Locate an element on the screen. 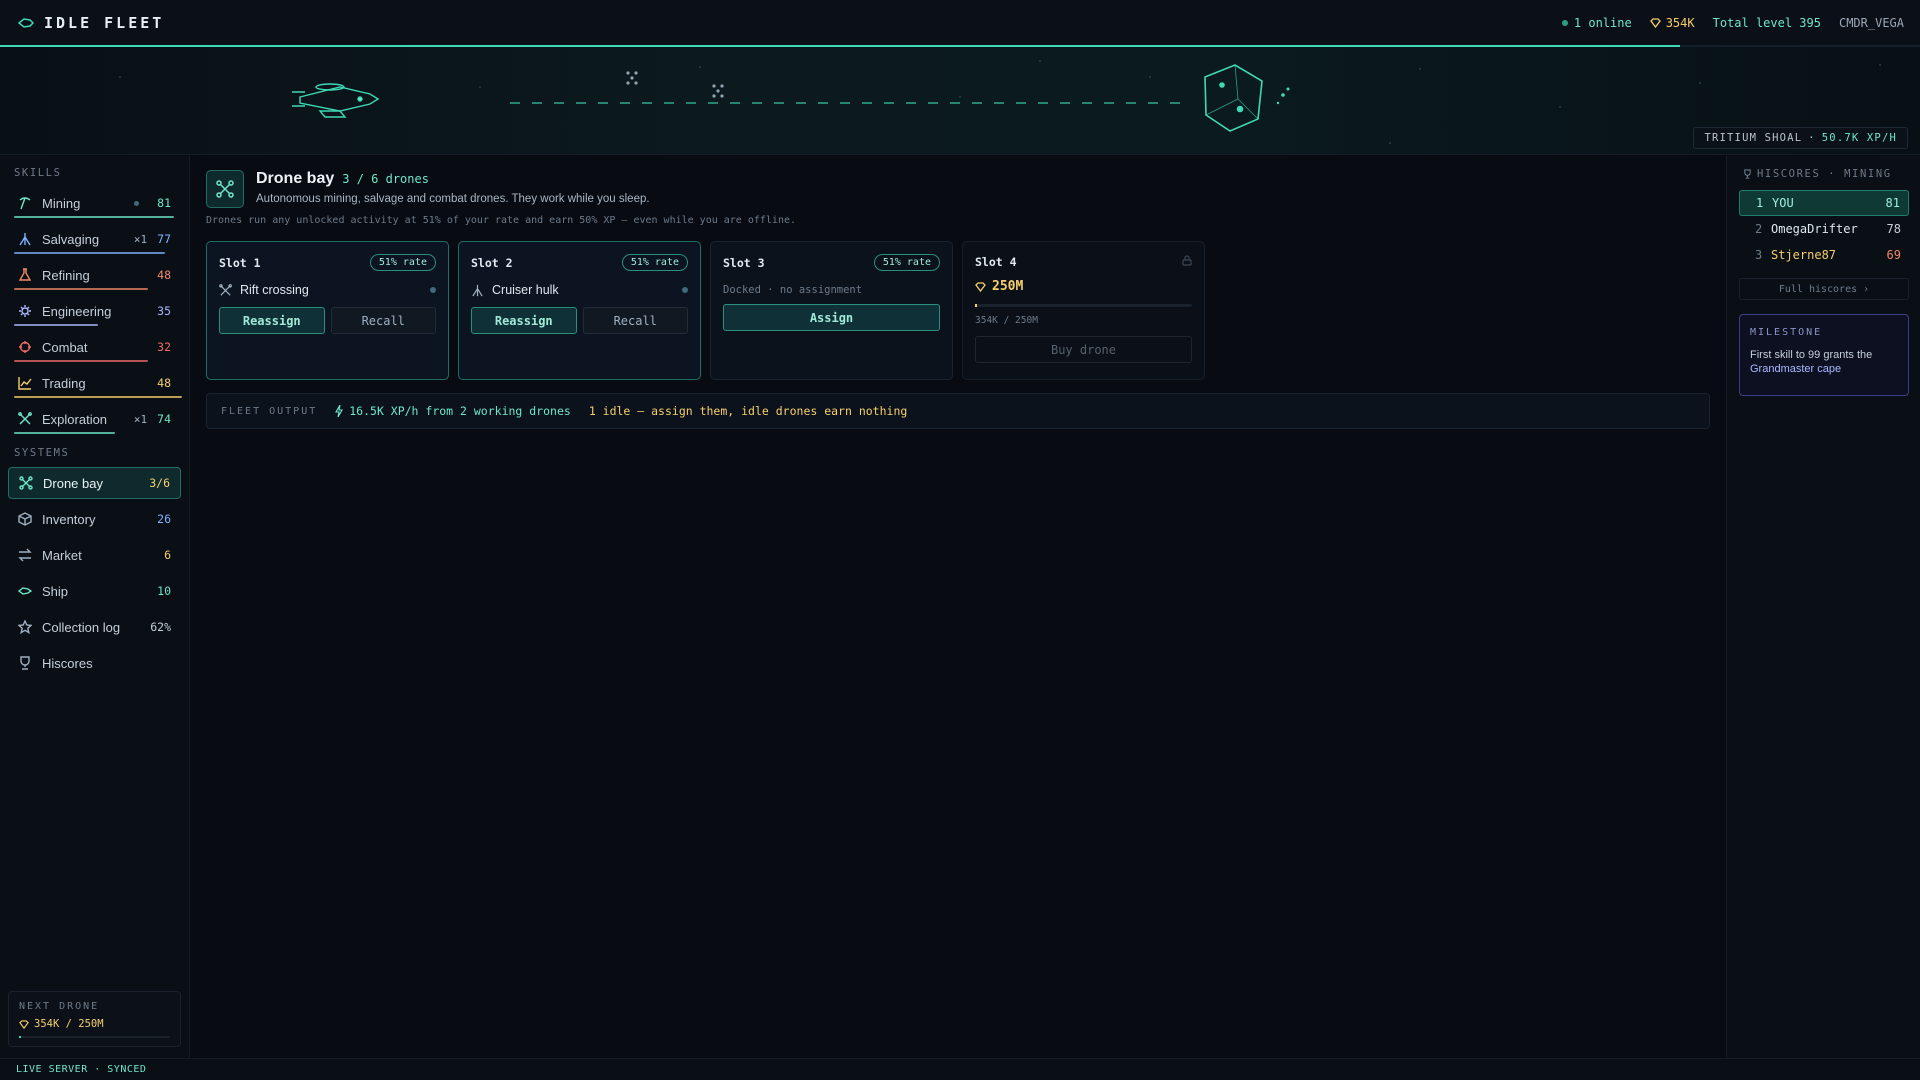 This screenshot has height=1080, width=1920. system-count: 10 is located at coordinates (164, 591).